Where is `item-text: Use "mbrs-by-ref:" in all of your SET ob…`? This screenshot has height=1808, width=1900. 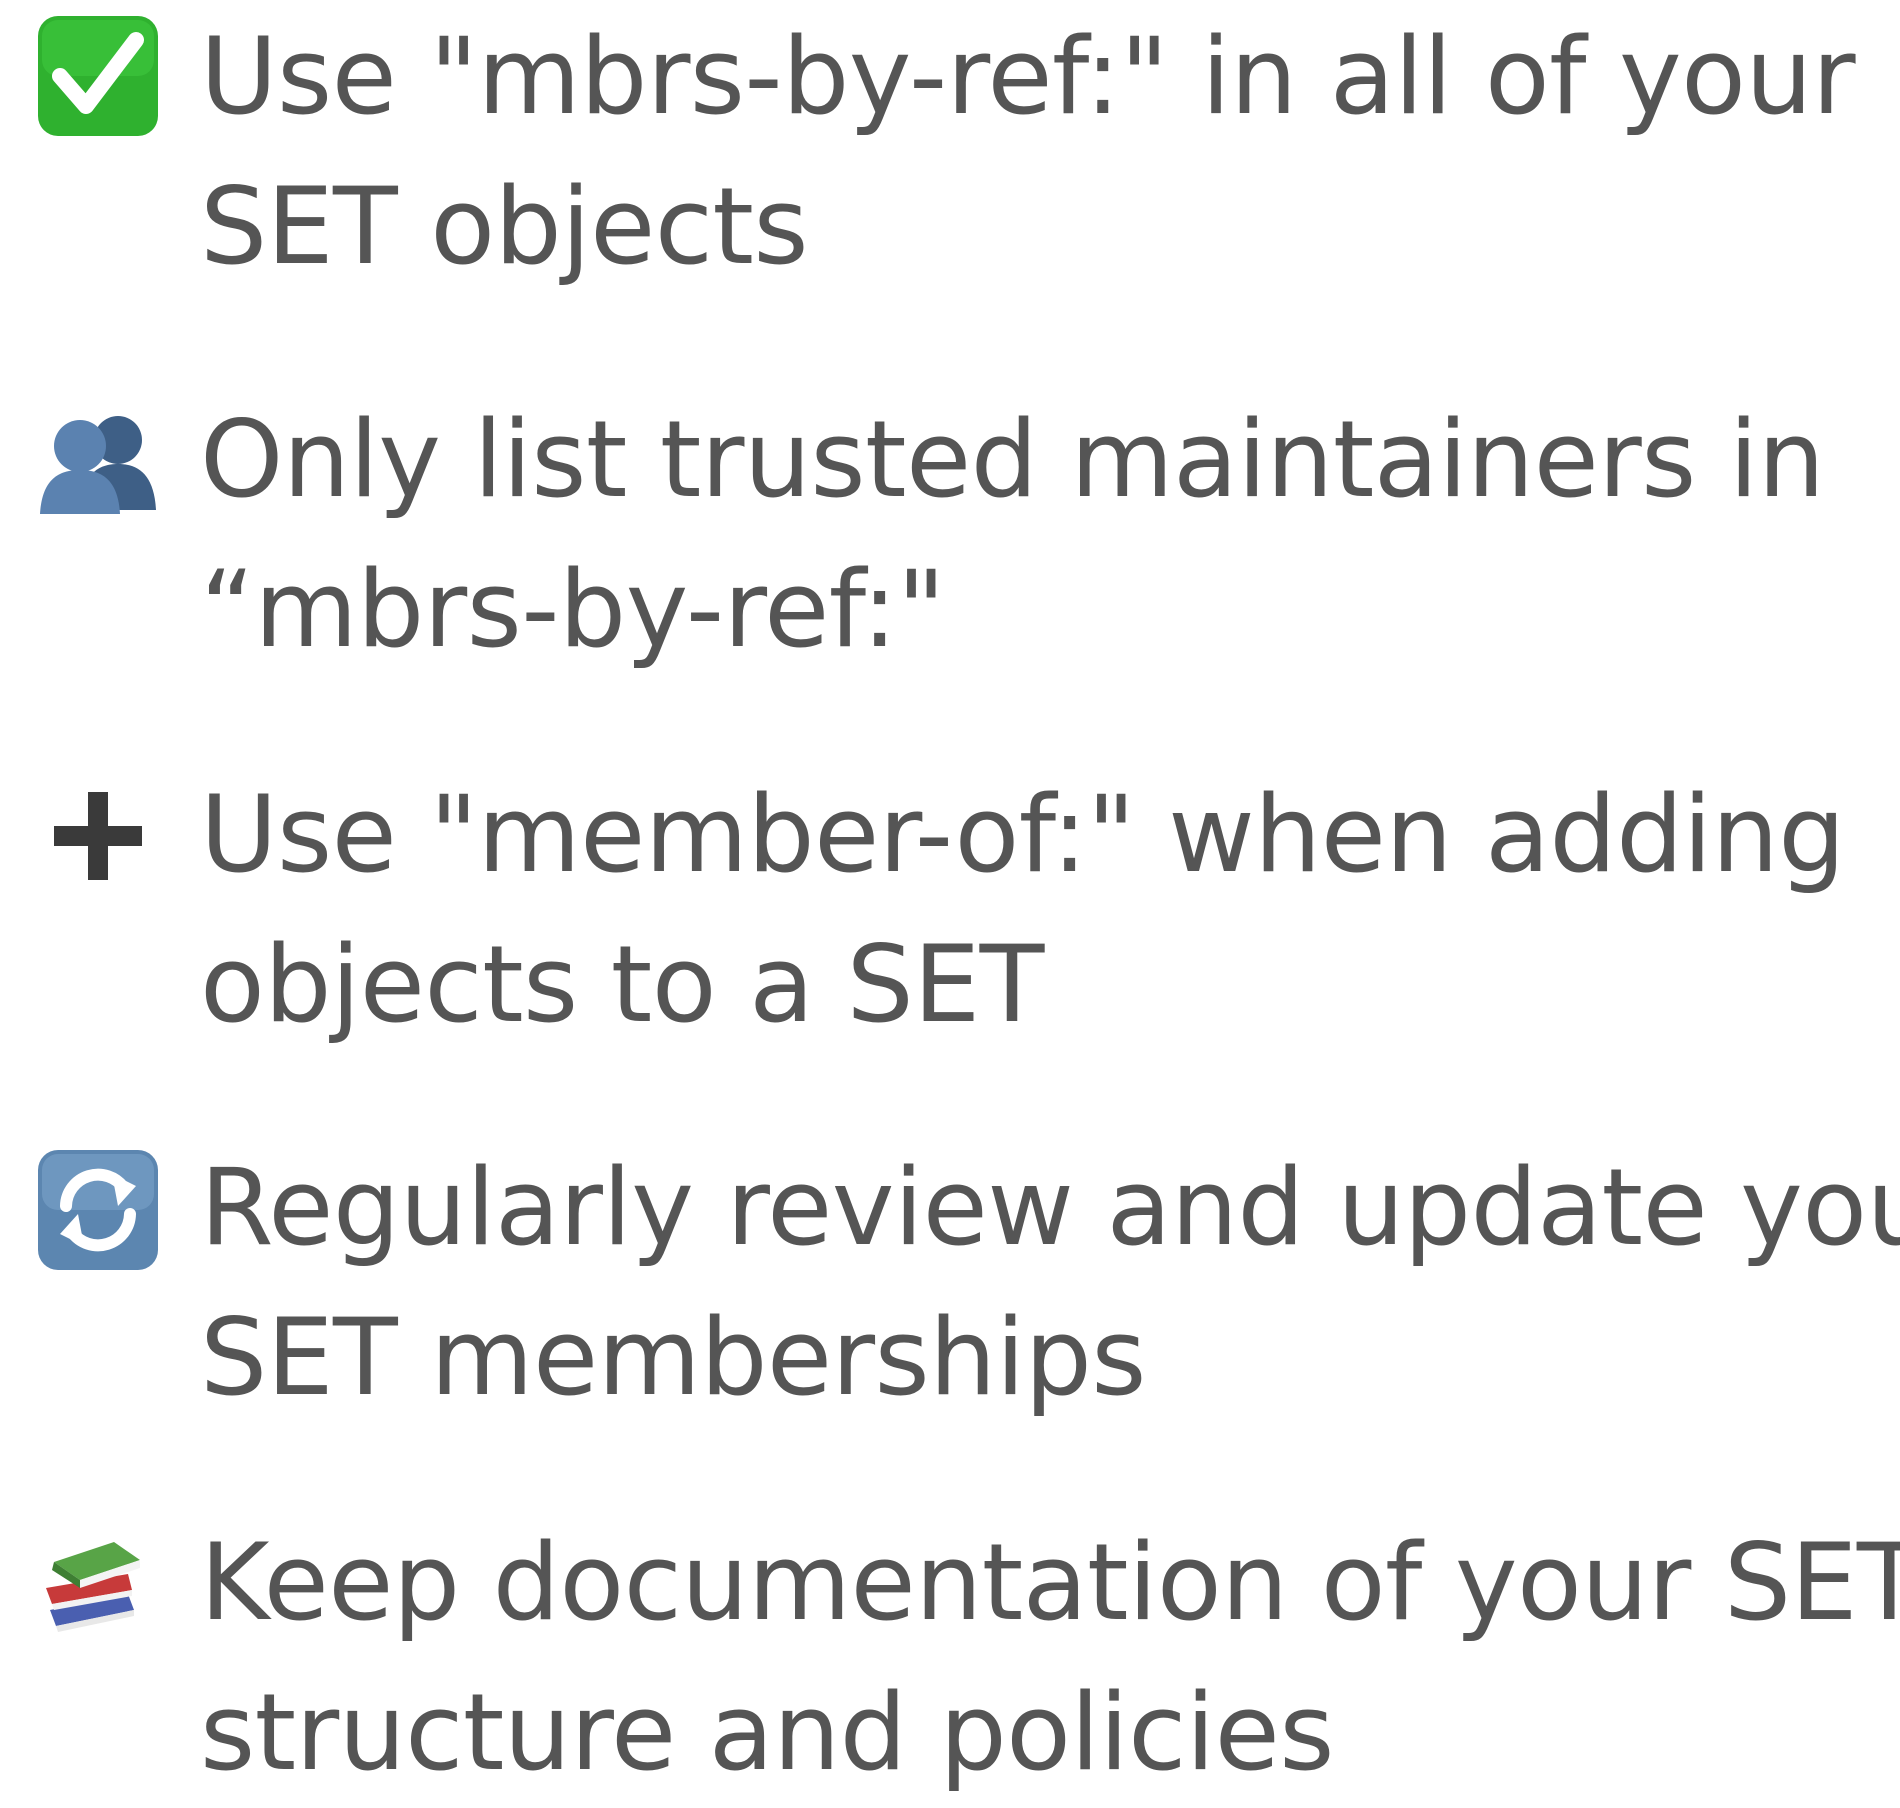
item-text: Use "mbrs-by-ref:" in all of your SET ob… is located at coordinates (1044, 152).